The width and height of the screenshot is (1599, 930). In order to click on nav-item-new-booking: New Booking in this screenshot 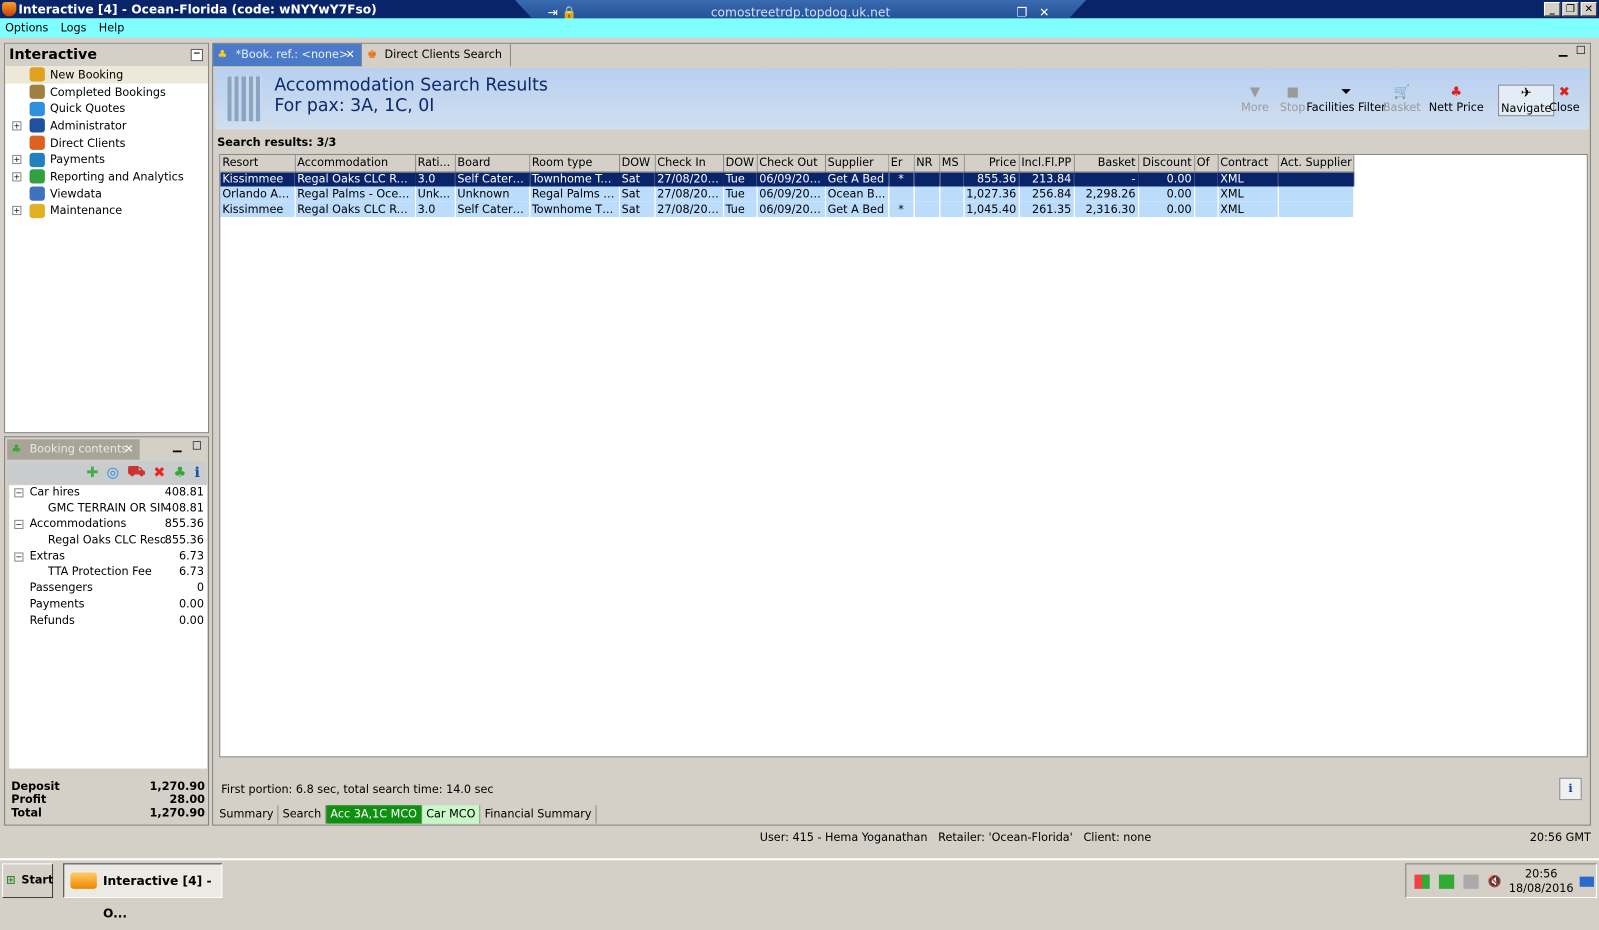, I will do `click(107, 75)`.